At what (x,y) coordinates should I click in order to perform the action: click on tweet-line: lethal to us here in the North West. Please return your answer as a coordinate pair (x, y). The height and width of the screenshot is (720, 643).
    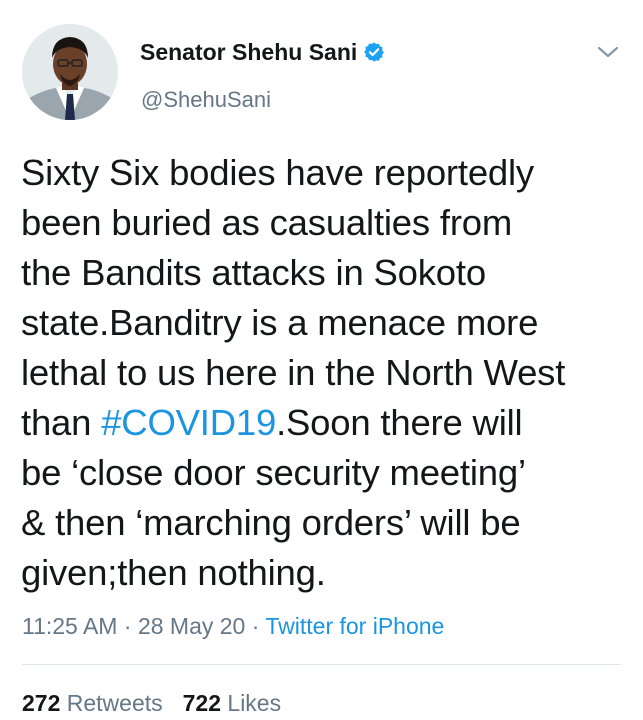
    Looking at the image, I should click on (293, 372).